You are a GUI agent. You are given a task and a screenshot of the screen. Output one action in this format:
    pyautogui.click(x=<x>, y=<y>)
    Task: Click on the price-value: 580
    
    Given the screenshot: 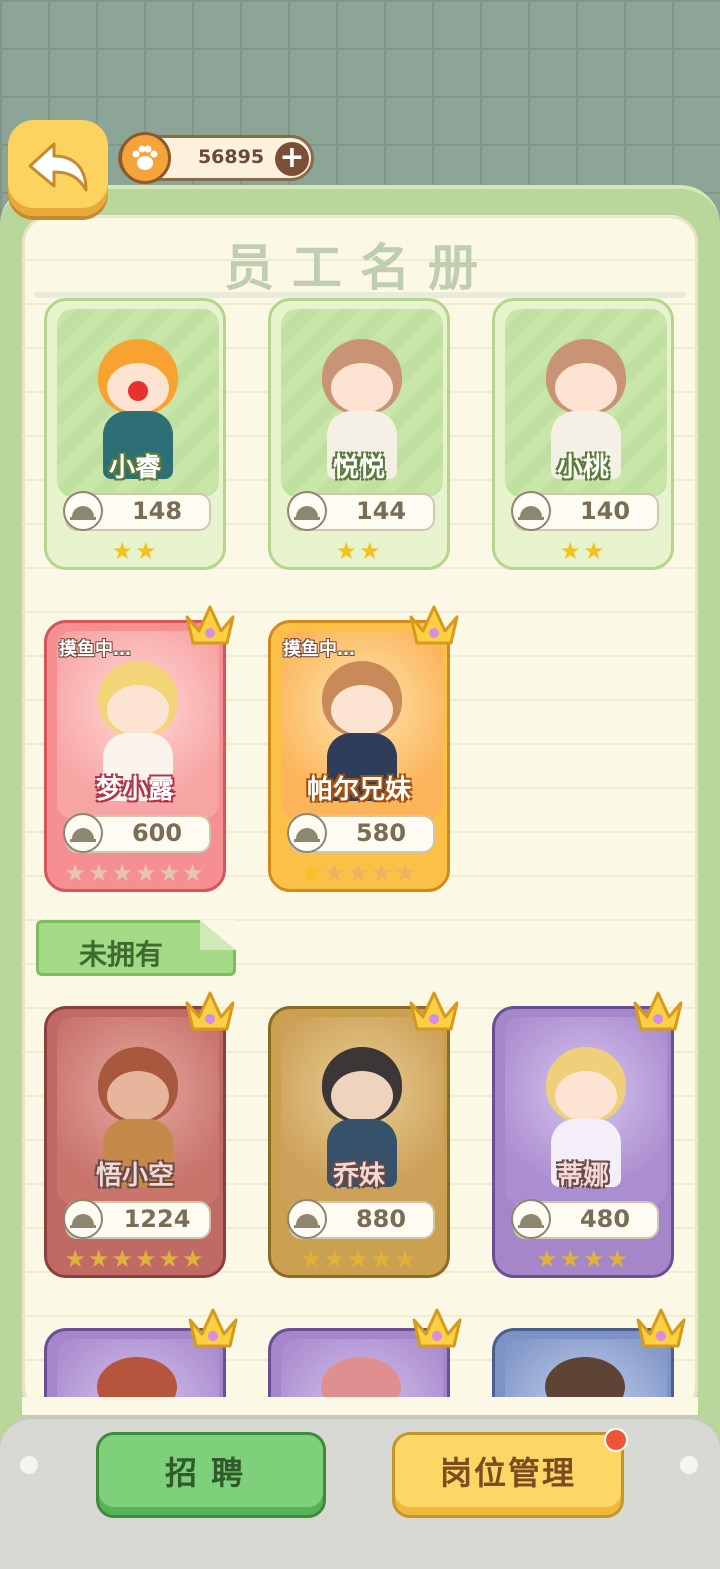 What is the action you would take?
    pyautogui.click(x=381, y=833)
    